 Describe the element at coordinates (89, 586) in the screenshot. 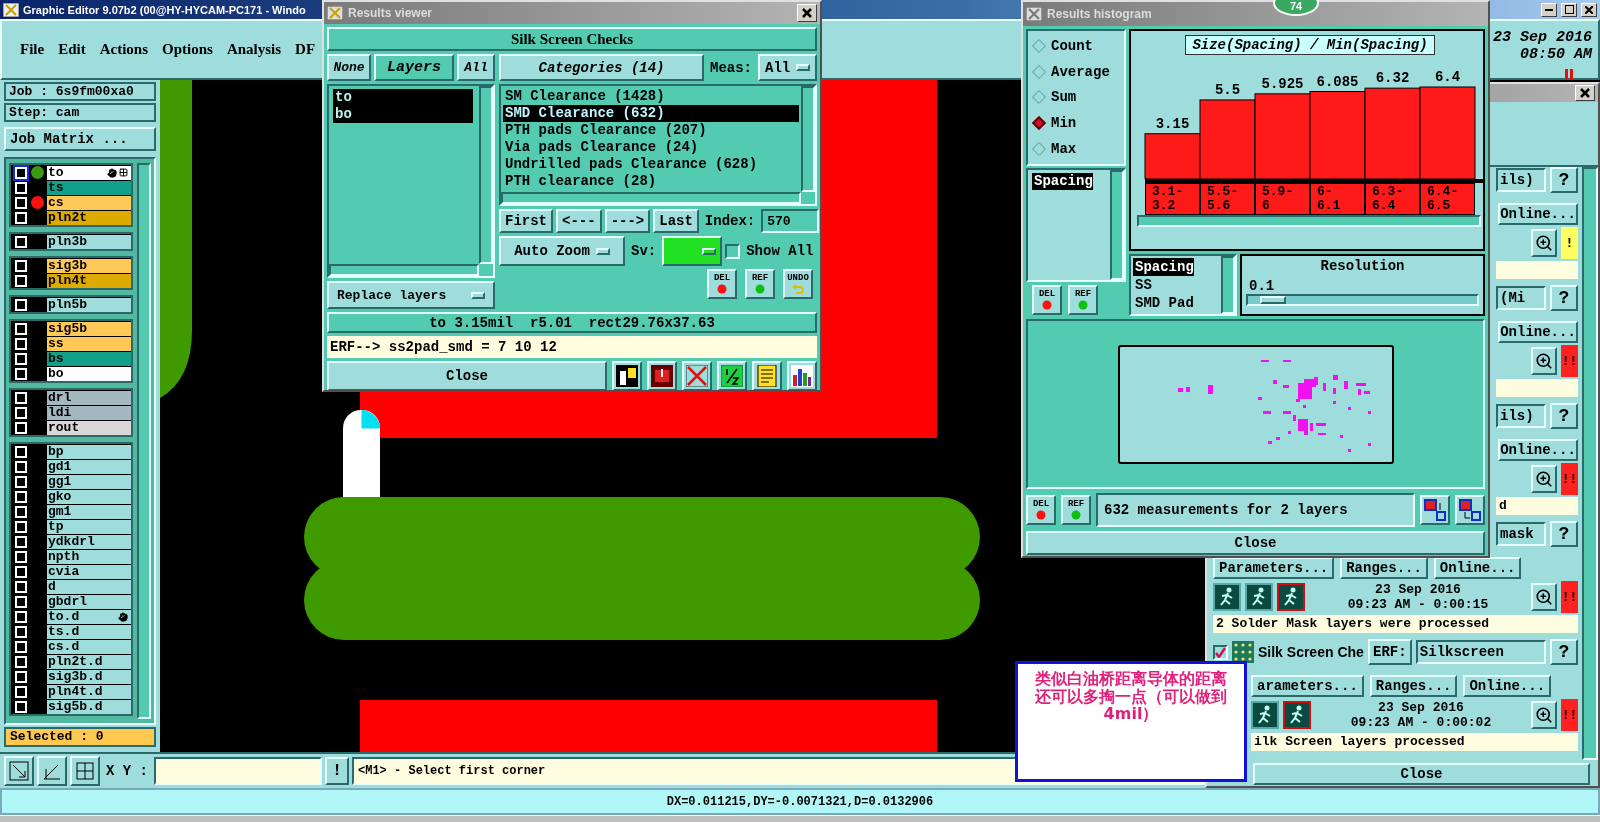

I see `layer-item: d` at that location.